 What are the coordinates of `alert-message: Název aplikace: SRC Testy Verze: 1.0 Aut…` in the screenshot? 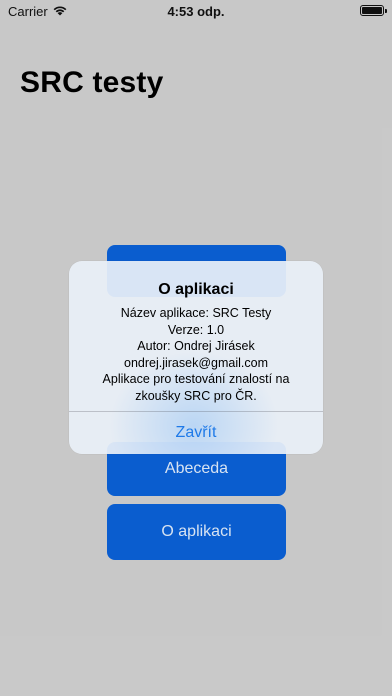 It's located at (196, 354).